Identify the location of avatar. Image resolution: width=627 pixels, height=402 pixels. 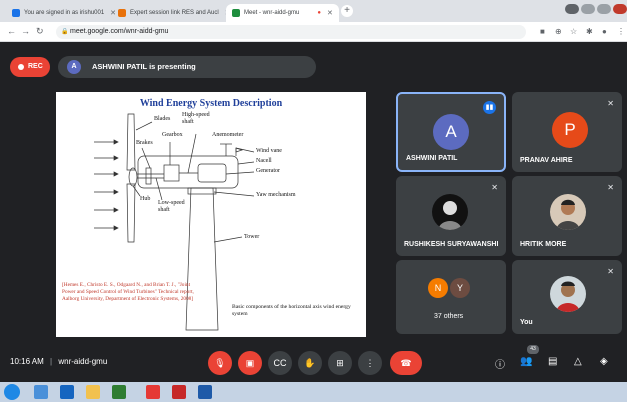
(568, 294).